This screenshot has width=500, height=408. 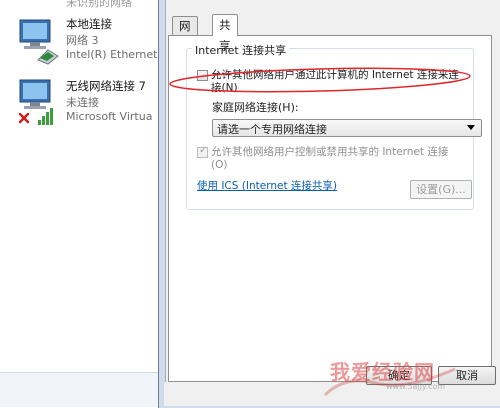 What do you see at coordinates (80, 389) in the screenshot?
I see `details-pane-strip` at bounding box center [80, 389].